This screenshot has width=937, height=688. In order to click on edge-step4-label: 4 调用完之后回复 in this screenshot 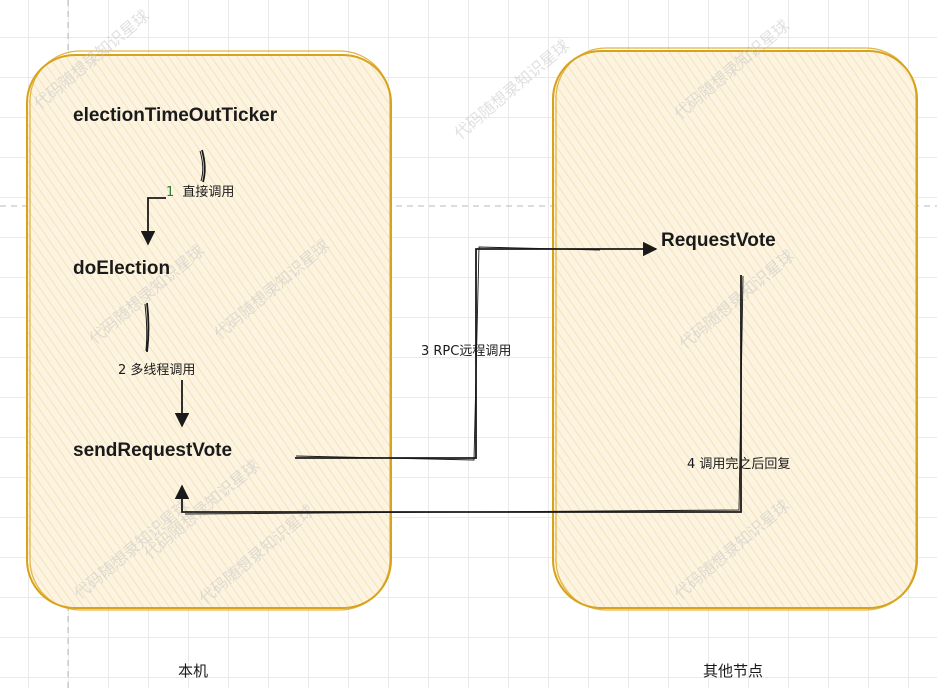, I will do `click(738, 464)`.